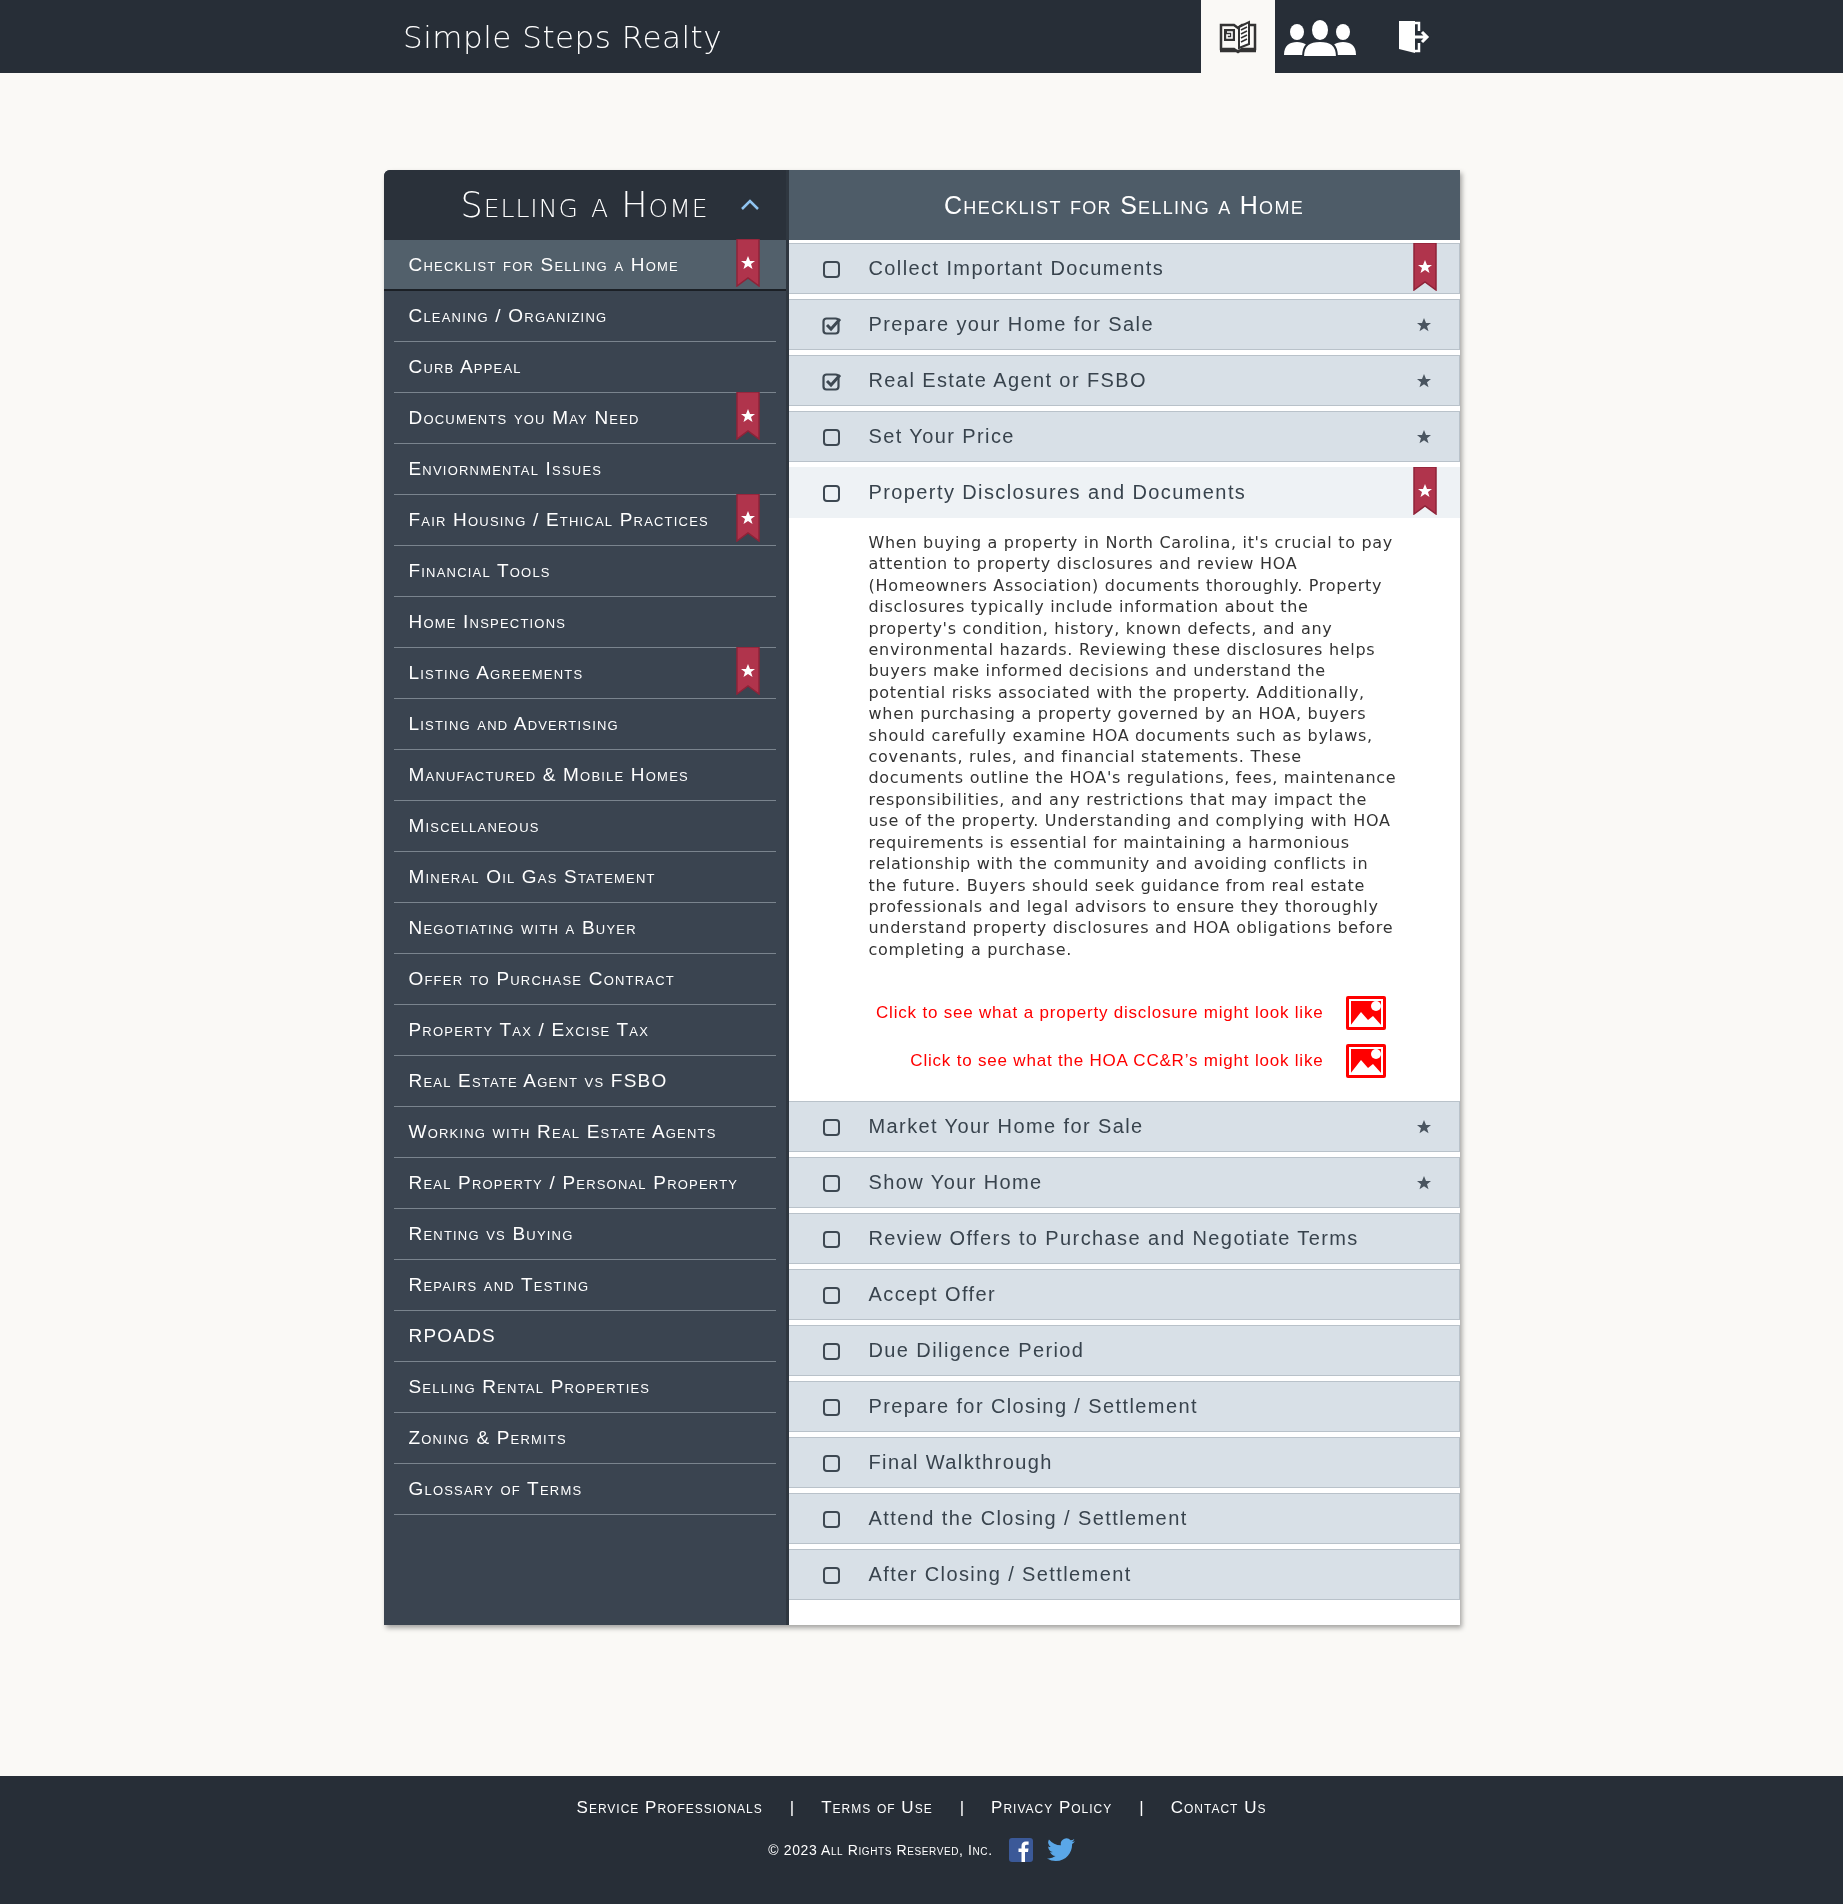 Image resolution: width=1843 pixels, height=1904 pixels. What do you see at coordinates (584, 265) in the screenshot?
I see `sidebar-item: Checklist for Selling a Home` at bounding box center [584, 265].